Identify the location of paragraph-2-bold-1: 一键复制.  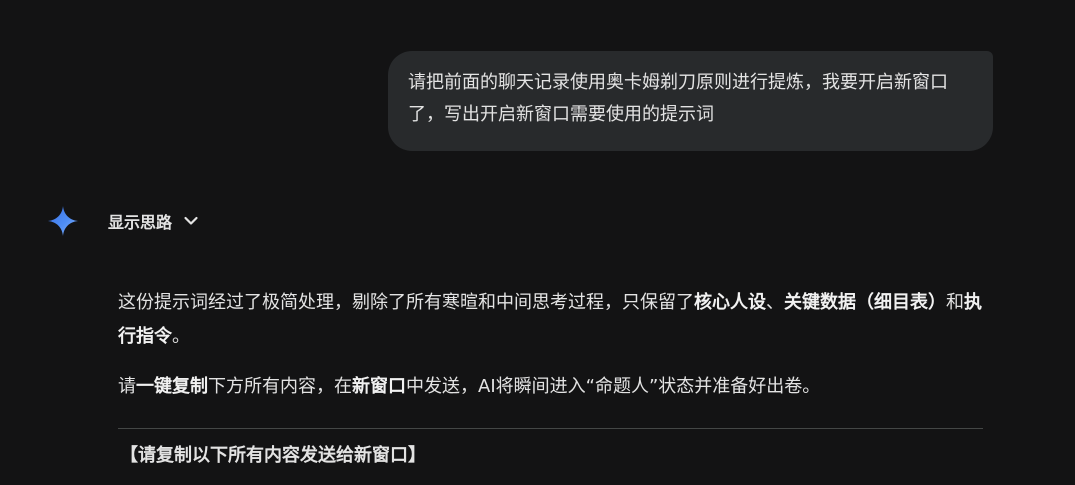
(172, 386).